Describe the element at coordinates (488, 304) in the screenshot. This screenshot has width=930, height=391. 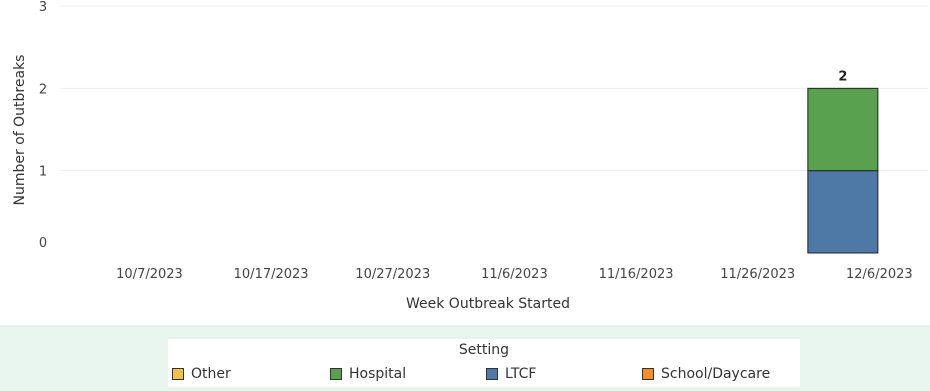
I see `x-axis-label: Week Outbreak Started` at that location.